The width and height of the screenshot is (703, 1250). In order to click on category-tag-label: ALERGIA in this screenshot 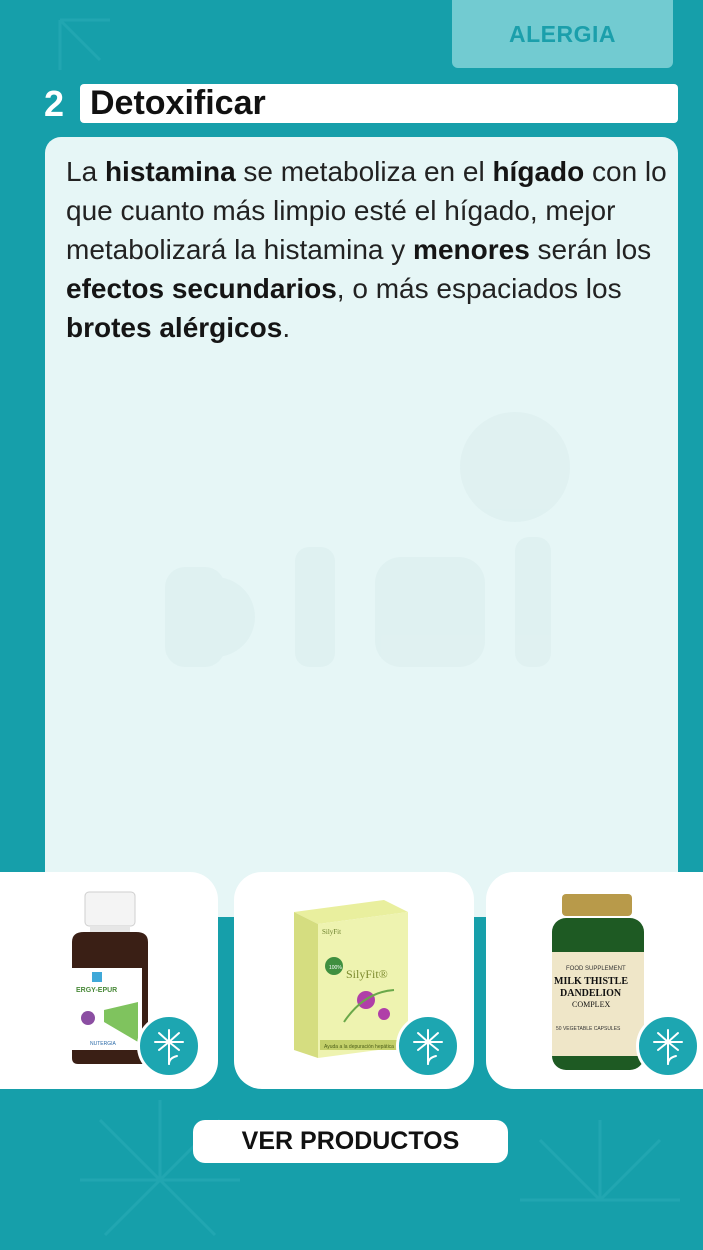, I will do `click(562, 33)`.